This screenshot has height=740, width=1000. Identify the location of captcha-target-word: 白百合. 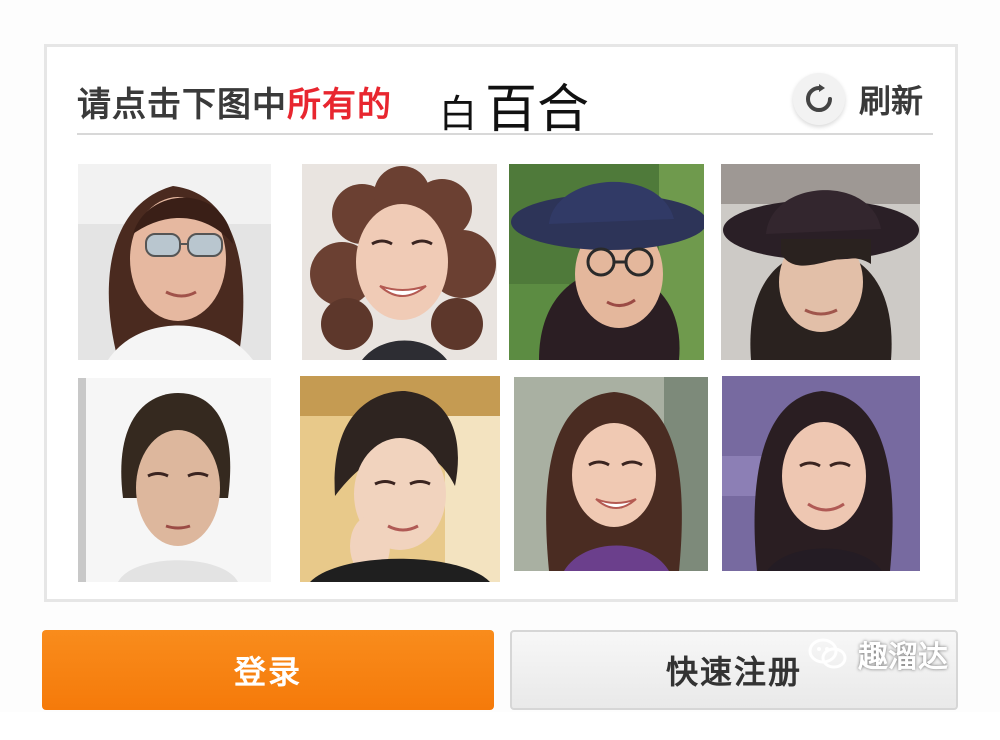
(514, 104).